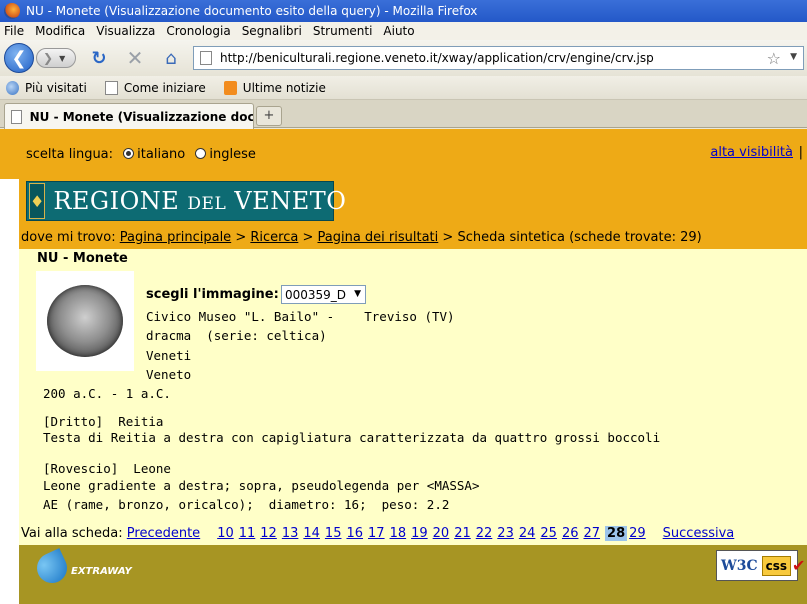 The width and height of the screenshot is (807, 604). I want to click on history-dropdown-icon: ▼, so click(62, 58).